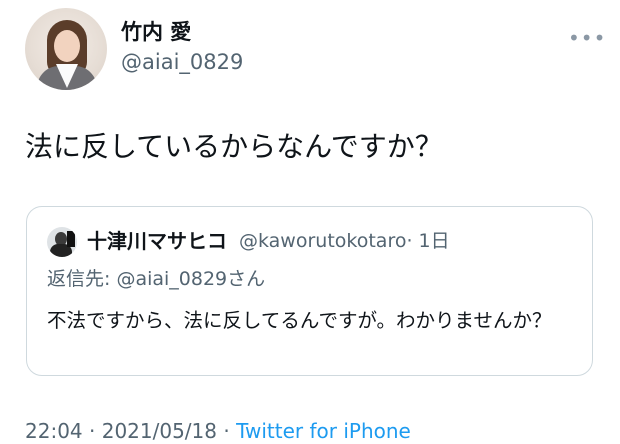 Image resolution: width=620 pixels, height=444 pixels. I want to click on quote-author-meta: @kaworutokotaro· 1日, so click(344, 241).